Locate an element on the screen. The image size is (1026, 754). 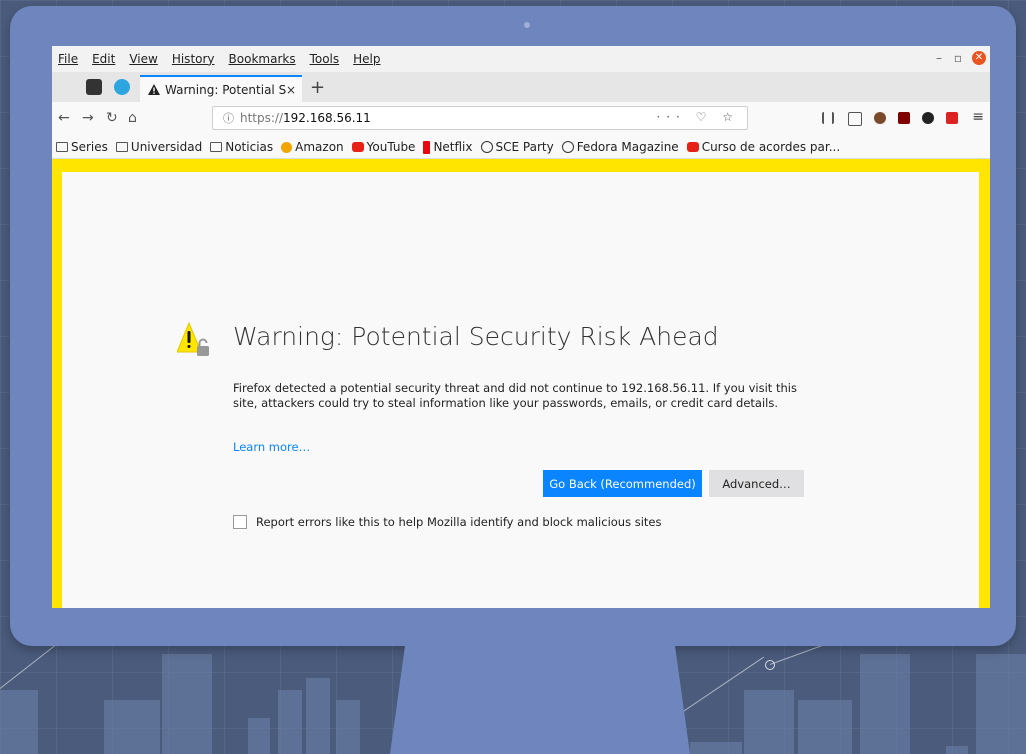
minimize-icon: – is located at coordinates (939, 58).